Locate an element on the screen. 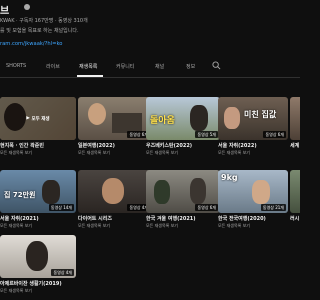  video-count-badge: 동영상 14개 is located at coordinates (61, 207).